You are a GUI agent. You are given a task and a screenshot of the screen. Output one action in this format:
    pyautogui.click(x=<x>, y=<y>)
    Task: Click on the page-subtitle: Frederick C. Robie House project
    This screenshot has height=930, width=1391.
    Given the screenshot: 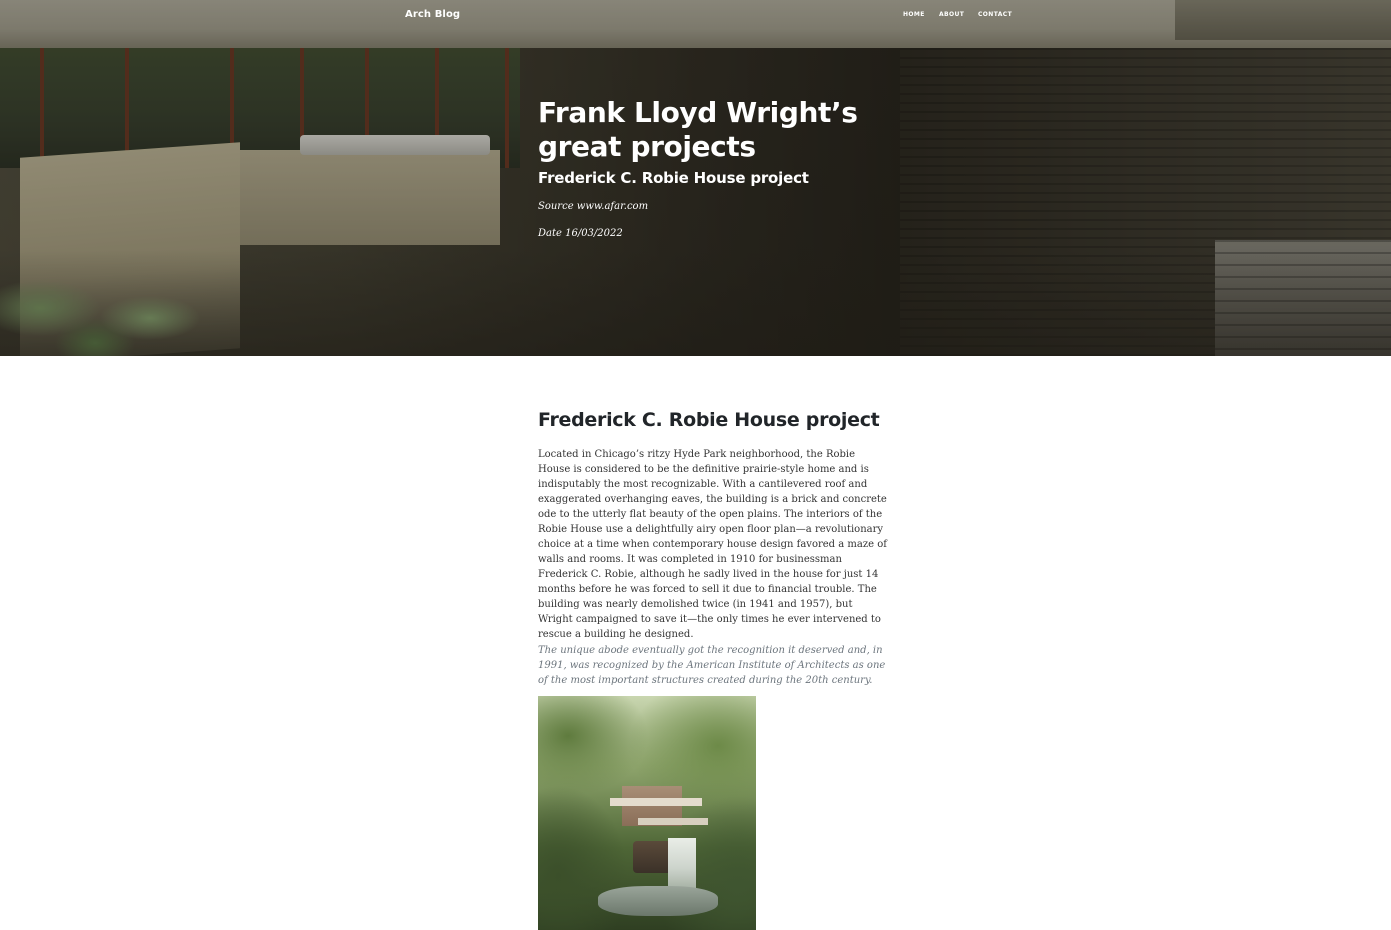 What is the action you would take?
    pyautogui.click(x=673, y=178)
    